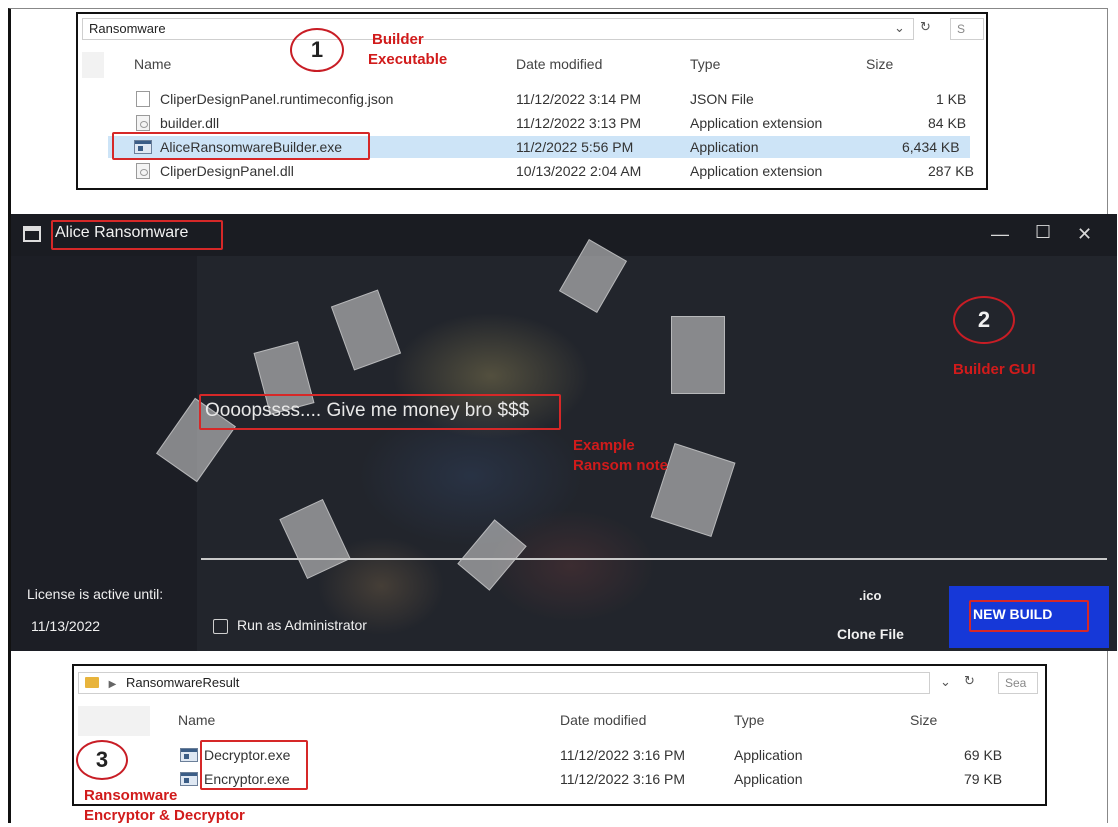  I want to click on folder-icon, so click(92, 682).